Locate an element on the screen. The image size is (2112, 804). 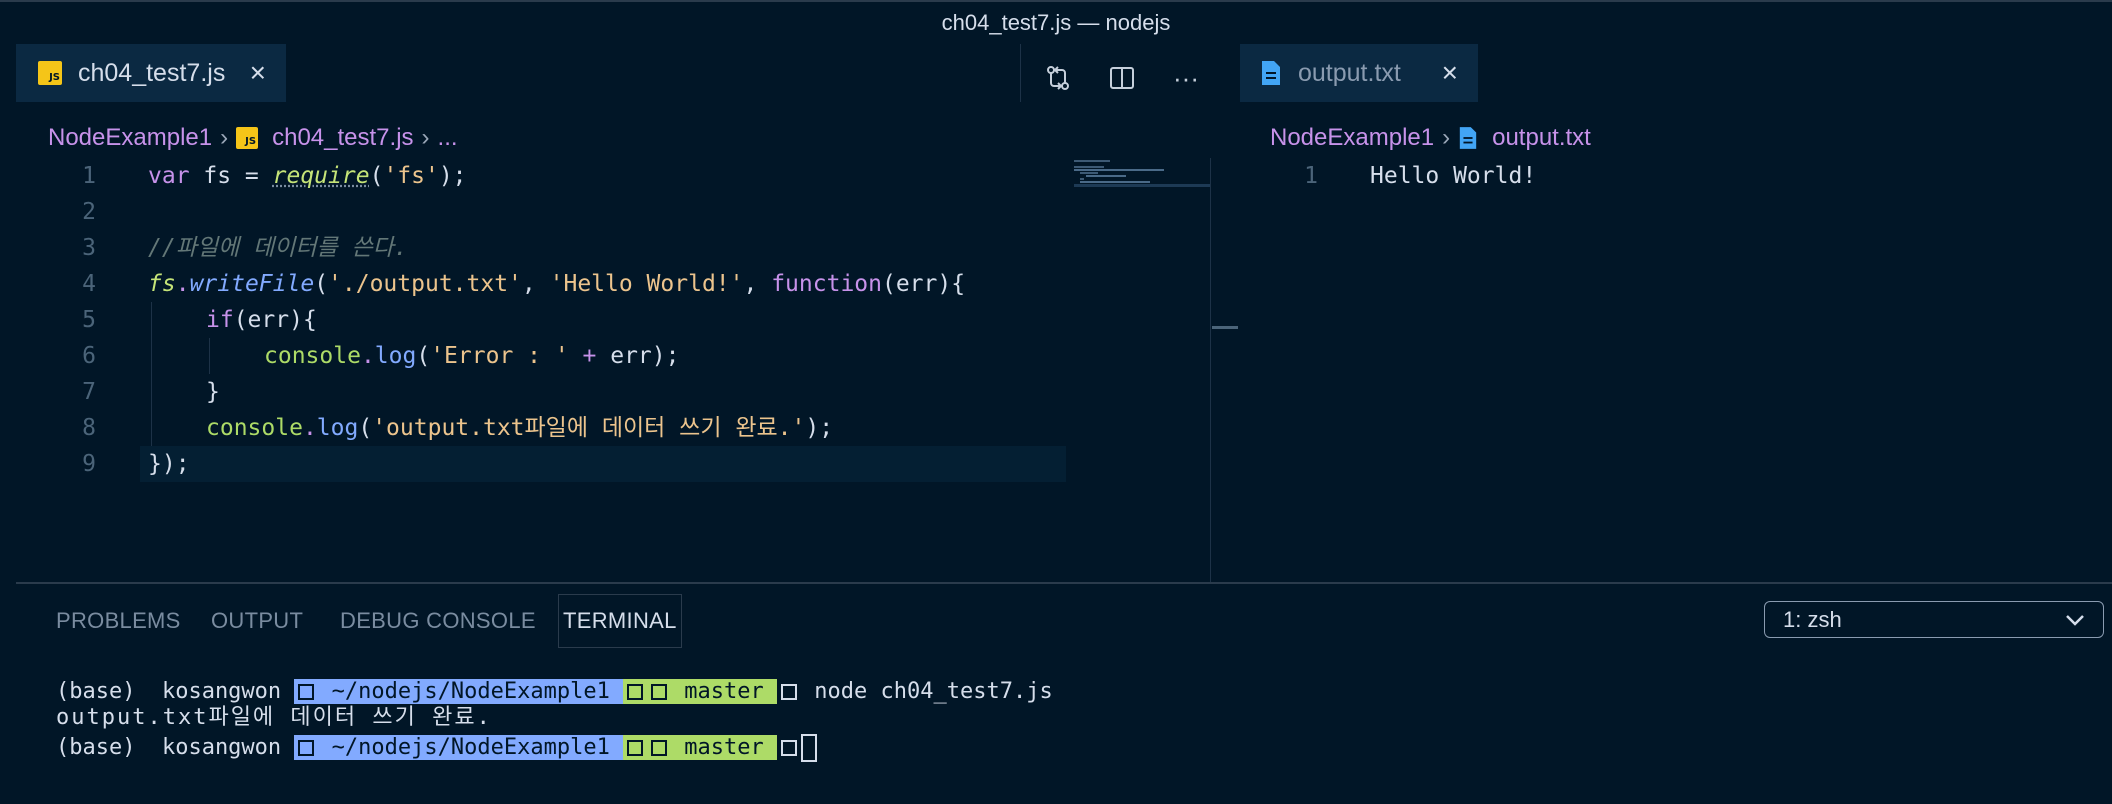
punctuation: } is located at coordinates (213, 392).